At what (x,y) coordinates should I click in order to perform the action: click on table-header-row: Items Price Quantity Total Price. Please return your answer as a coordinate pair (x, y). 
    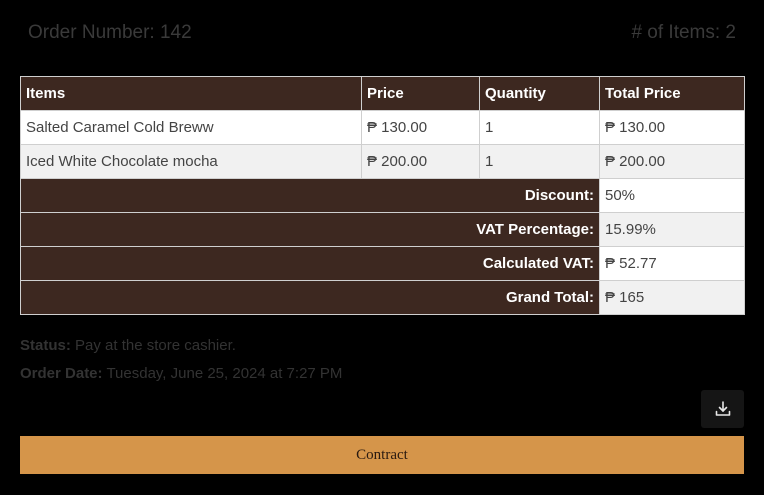
    Looking at the image, I should click on (382, 93).